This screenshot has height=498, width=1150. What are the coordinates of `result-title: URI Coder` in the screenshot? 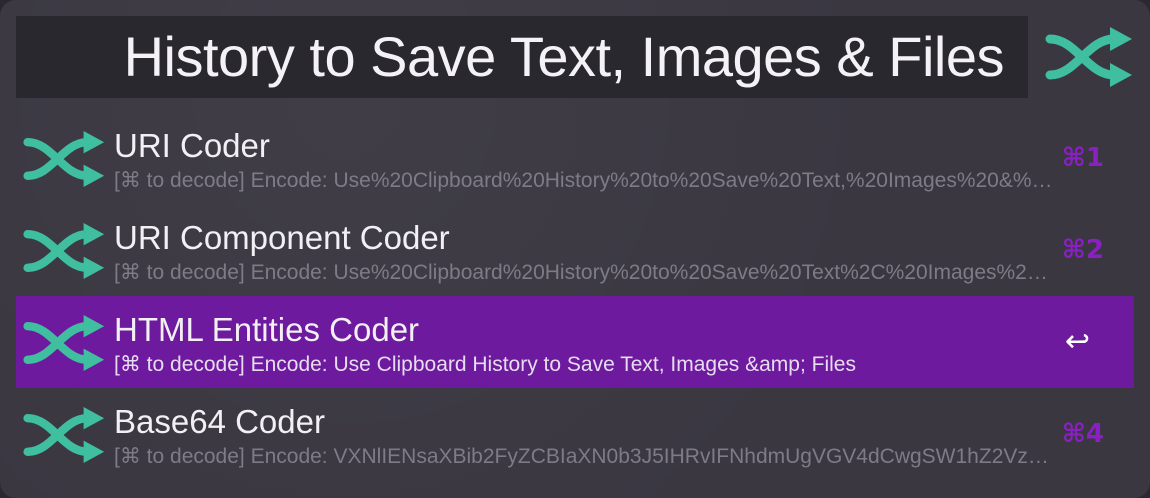 It's located at (192, 145).